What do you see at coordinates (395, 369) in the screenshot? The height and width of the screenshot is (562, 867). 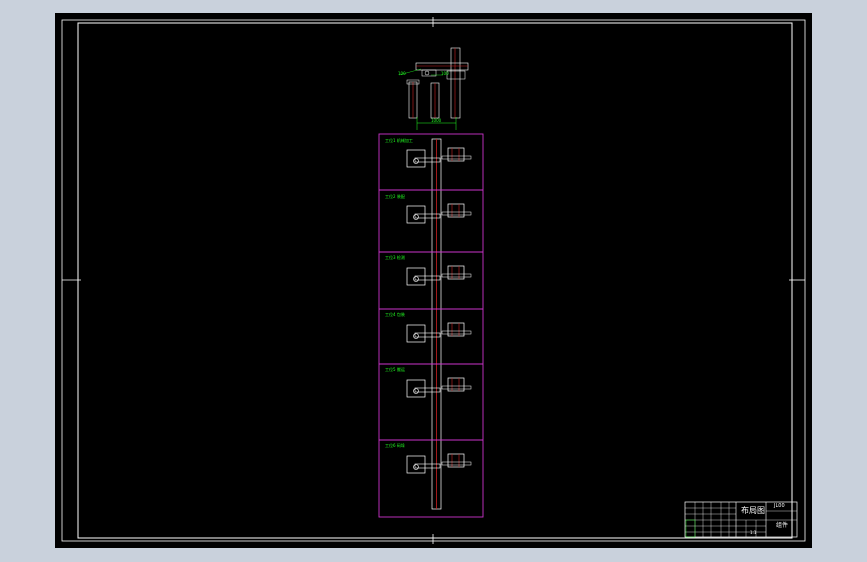 I see `stage-label-5: 工位5 搬运` at bounding box center [395, 369].